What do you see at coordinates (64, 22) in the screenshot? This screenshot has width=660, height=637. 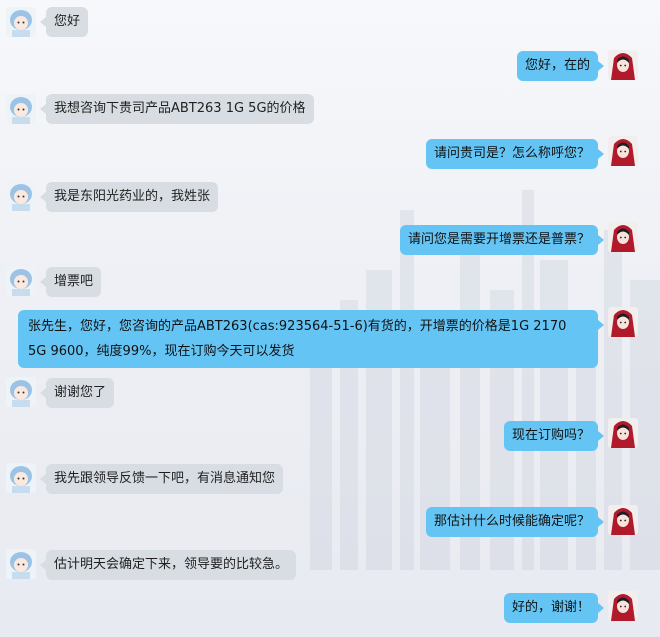 I see `message-bubble-received: 您好` at bounding box center [64, 22].